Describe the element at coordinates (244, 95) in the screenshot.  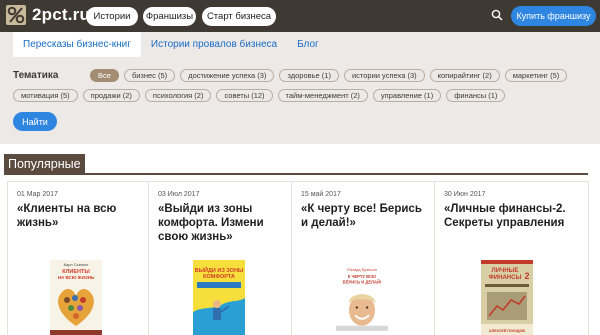
I see `topic-chip-advice: советы (12)` at that location.